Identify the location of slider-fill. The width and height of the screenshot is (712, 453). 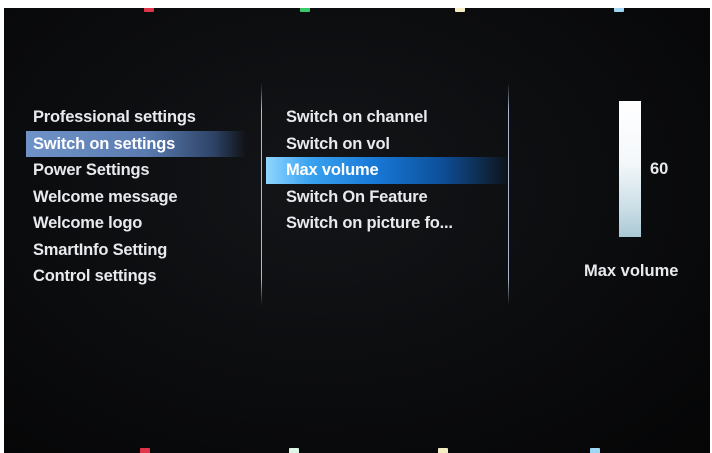
(630, 169).